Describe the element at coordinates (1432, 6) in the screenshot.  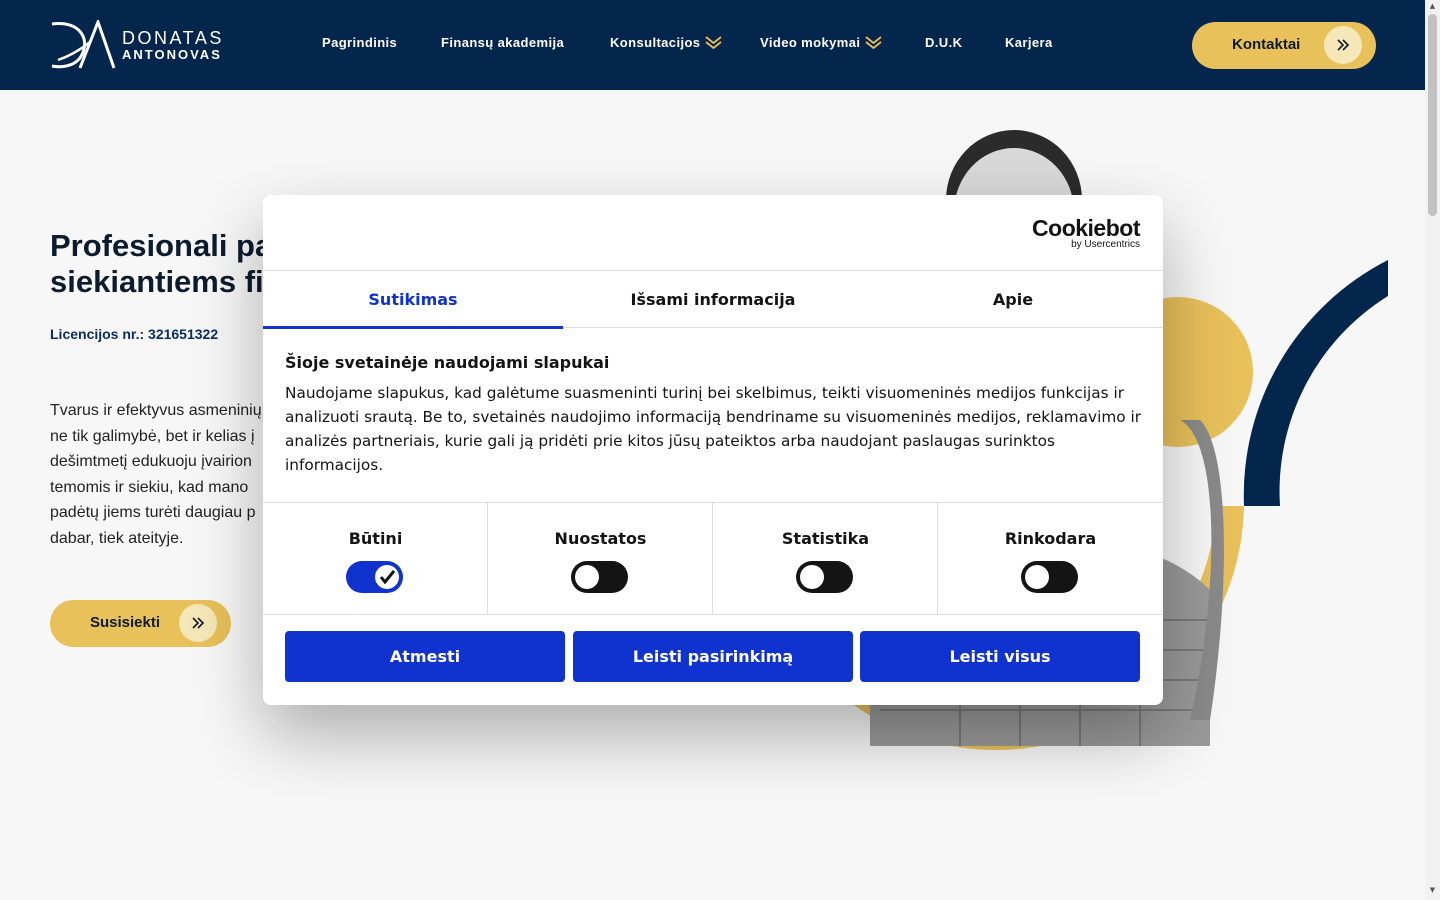
I see `scroll-up-icon: ▲` at that location.